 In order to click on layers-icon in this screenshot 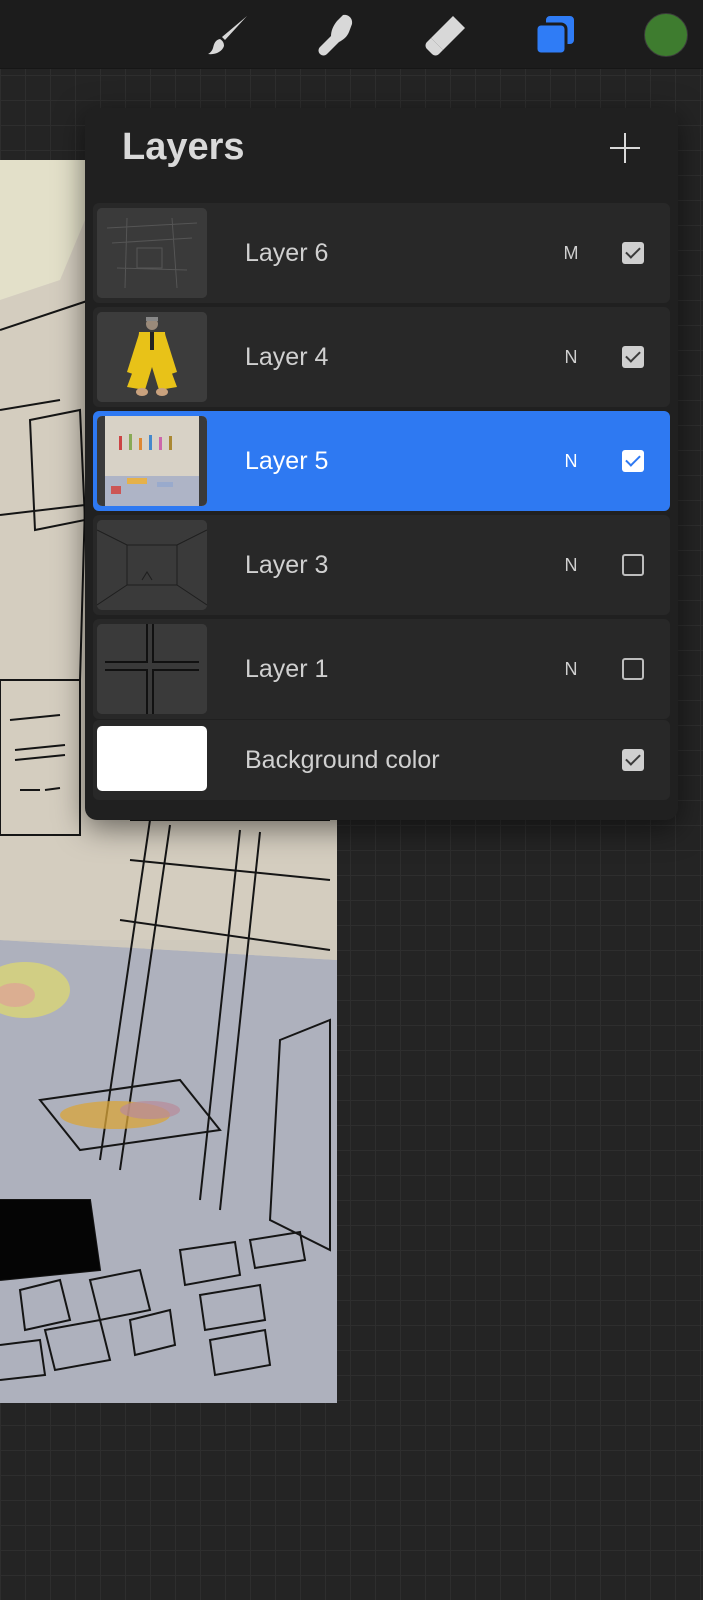, I will do `click(555, 35)`.